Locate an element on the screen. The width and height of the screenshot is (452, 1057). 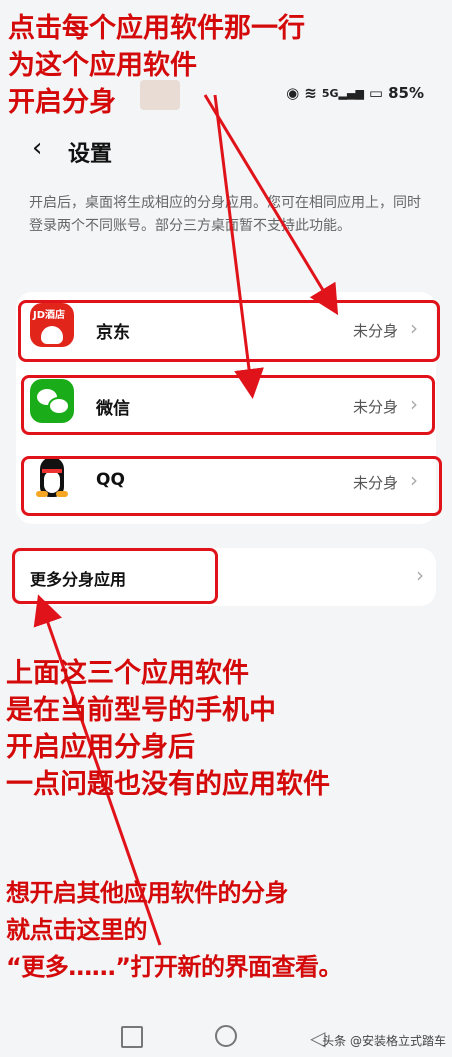
arrow-to-jd is located at coordinates (271, 205).